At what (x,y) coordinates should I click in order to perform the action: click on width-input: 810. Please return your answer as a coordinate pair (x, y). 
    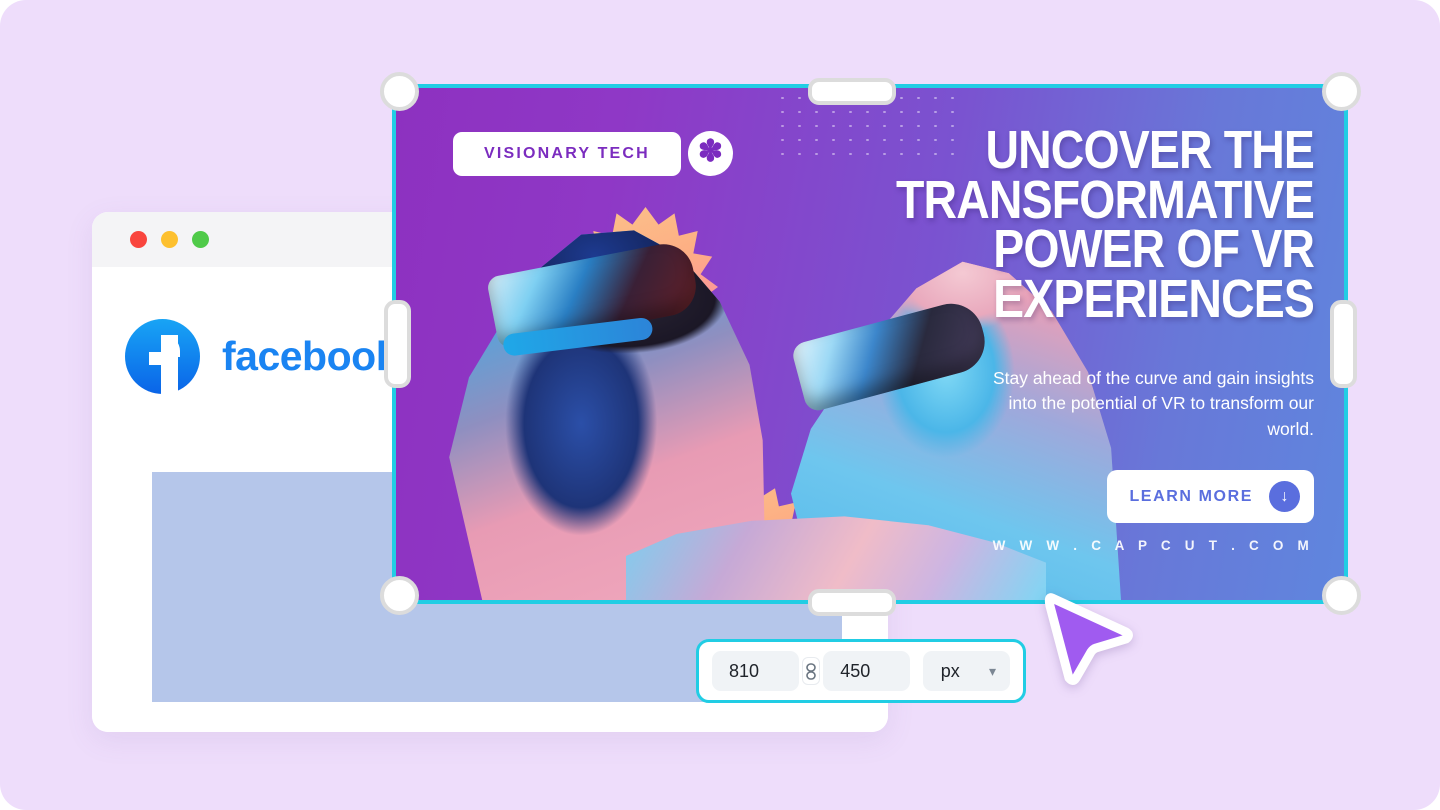
    Looking at the image, I should click on (755, 671).